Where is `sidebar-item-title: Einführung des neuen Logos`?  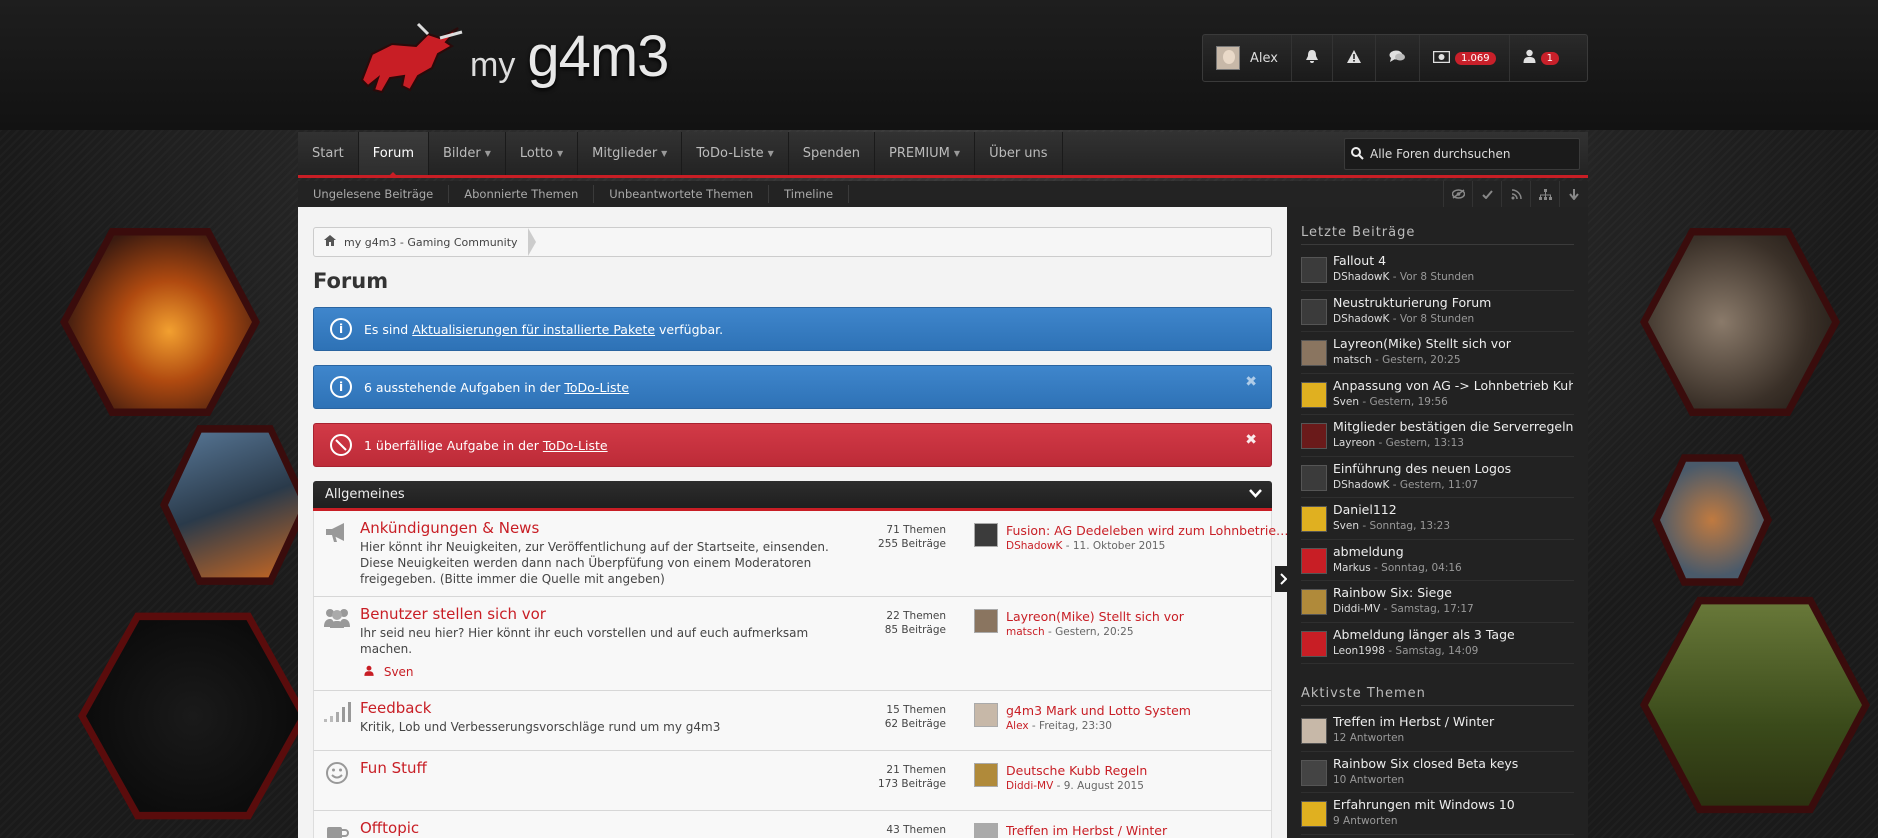
sidebar-item-title: Einführung des neuen Logos is located at coordinates (1453, 468).